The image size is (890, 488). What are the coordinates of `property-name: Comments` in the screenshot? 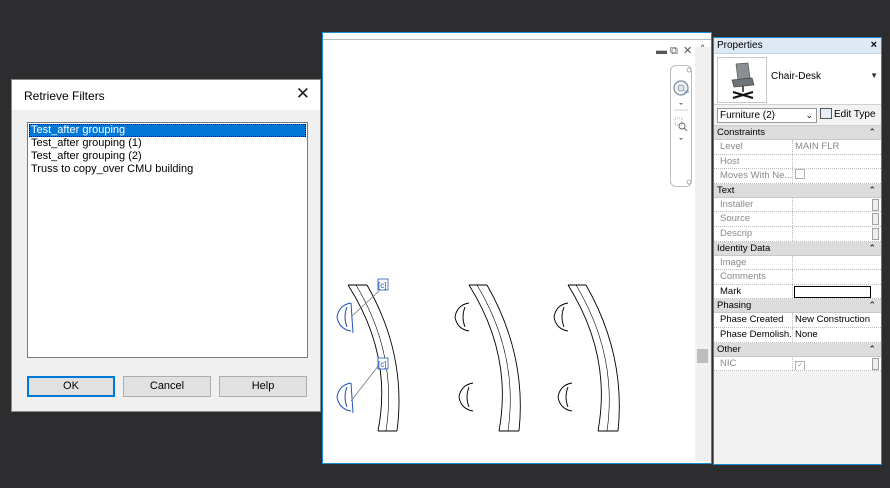 It's located at (753, 277).